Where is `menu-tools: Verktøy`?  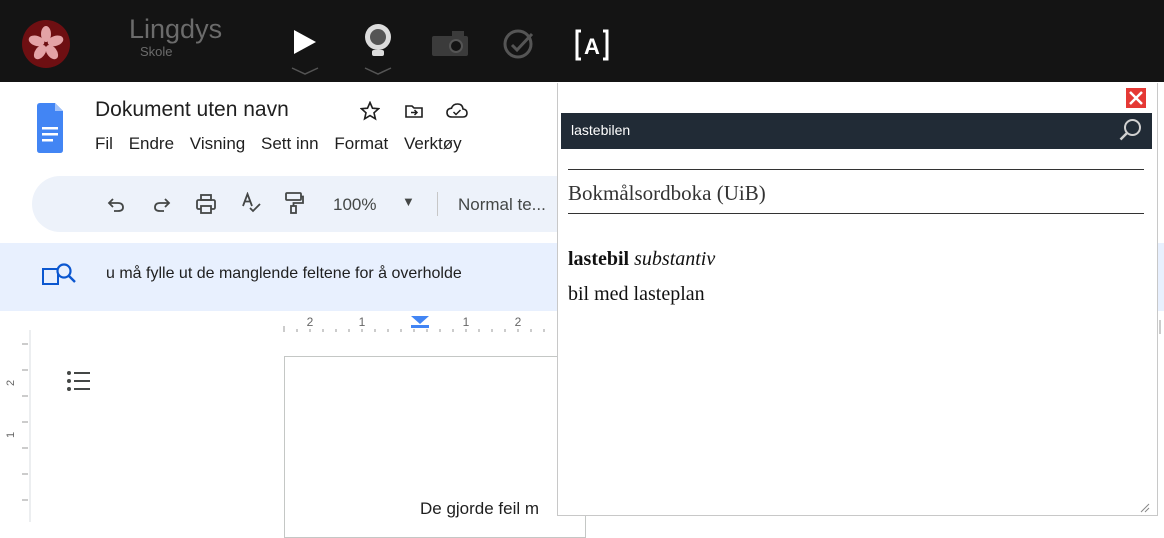 menu-tools: Verktøy is located at coordinates (433, 143).